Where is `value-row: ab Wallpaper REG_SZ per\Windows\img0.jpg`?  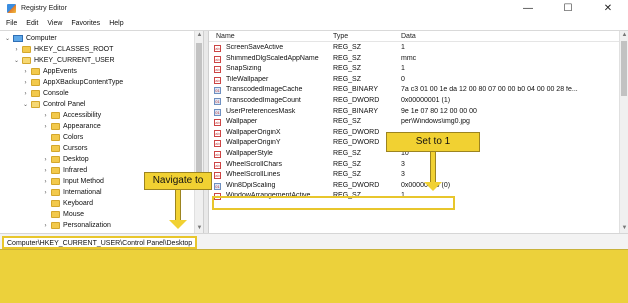 value-row: ab Wallpaper REG_SZ per\Windows\img0.jpg is located at coordinates (414, 122).